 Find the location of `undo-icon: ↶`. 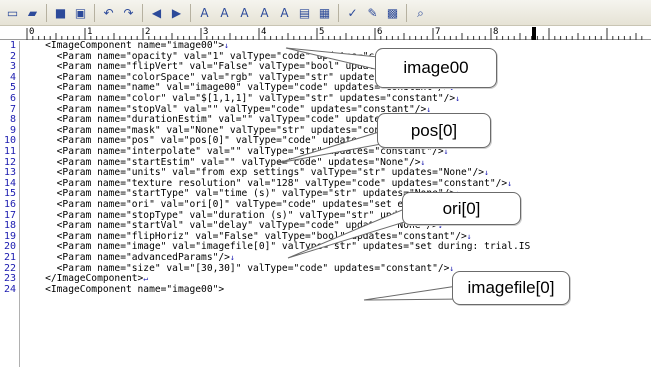

undo-icon: ↶ is located at coordinates (108, 12).